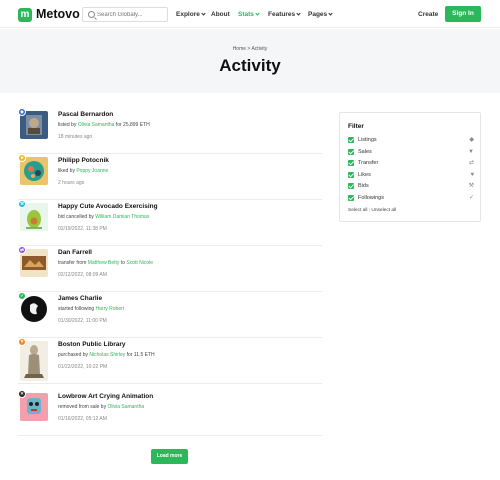  I want to click on filter-option-followings: Followings ✓, so click(411, 198).